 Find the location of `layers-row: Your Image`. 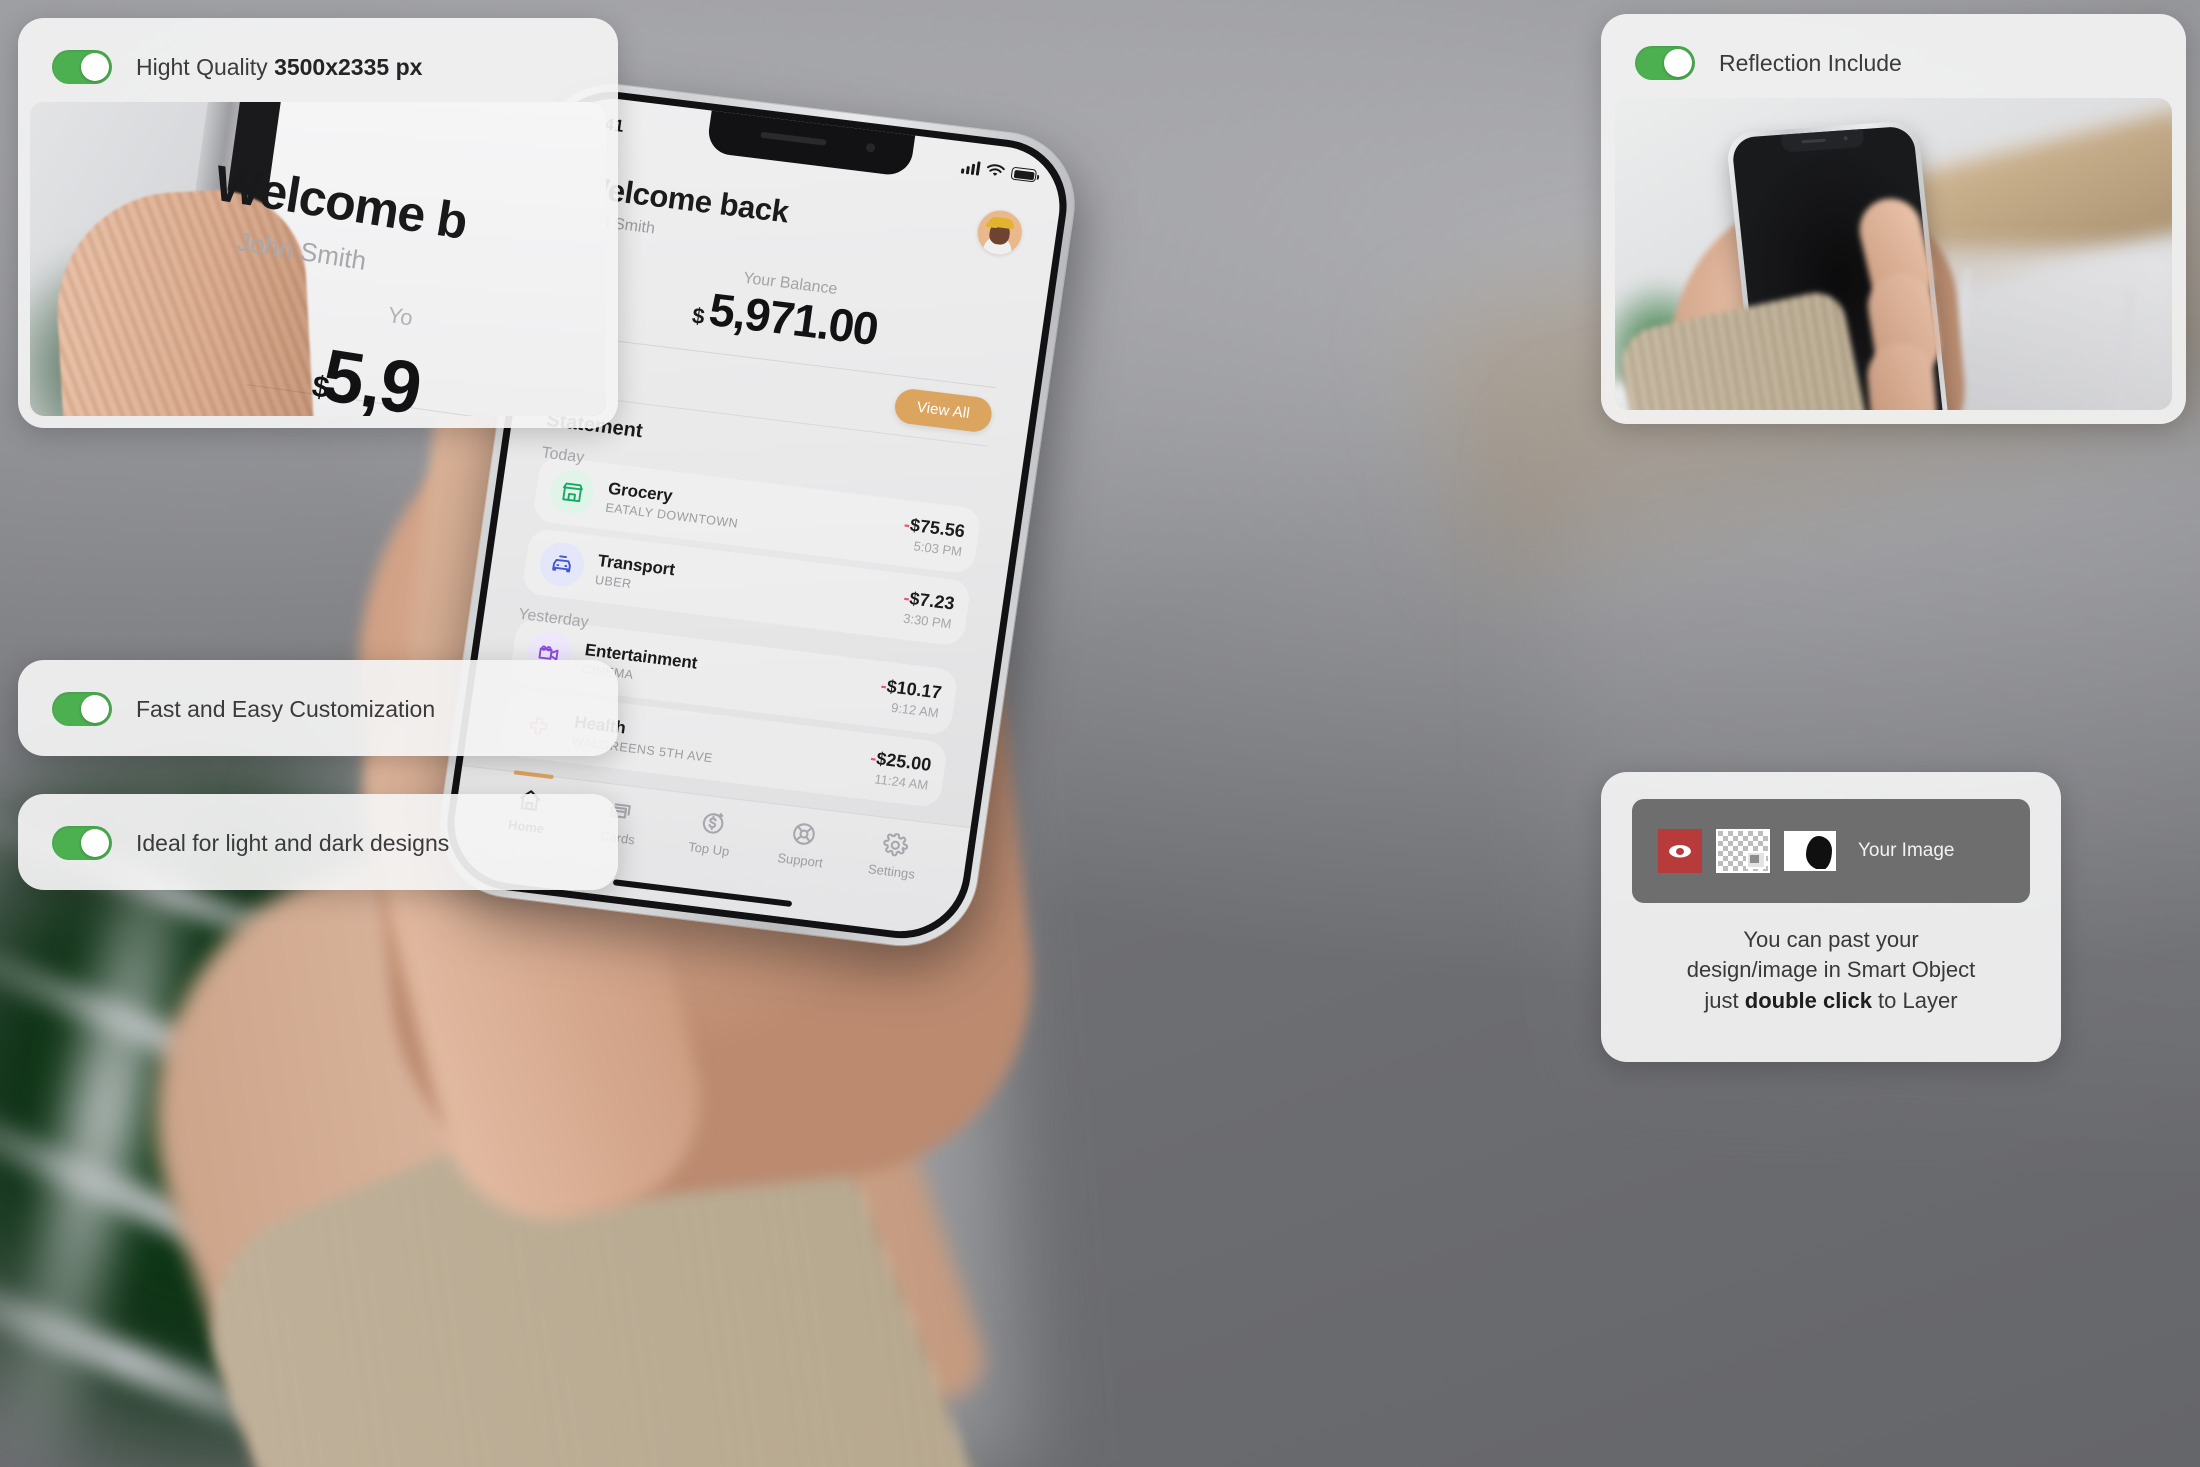

layers-row: Your Image is located at coordinates (1831, 851).